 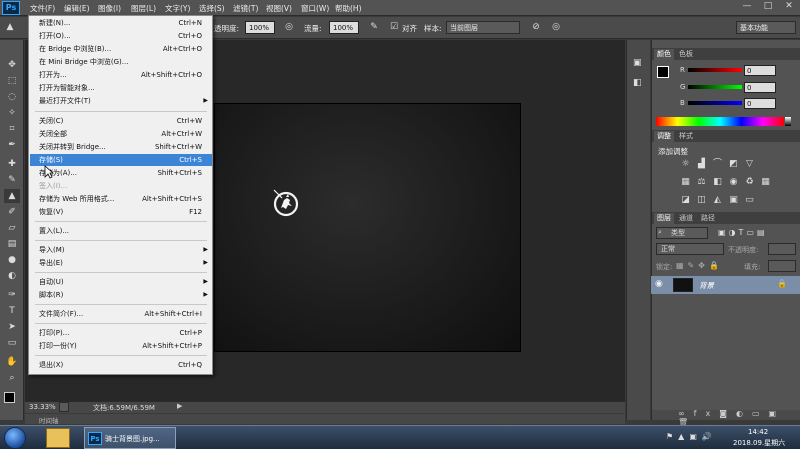 What do you see at coordinates (121, 147) in the screenshot?
I see `menu-item-close-go-bridge: 关闭并转到 Bridge... Shift+Ctrl+W` at bounding box center [121, 147].